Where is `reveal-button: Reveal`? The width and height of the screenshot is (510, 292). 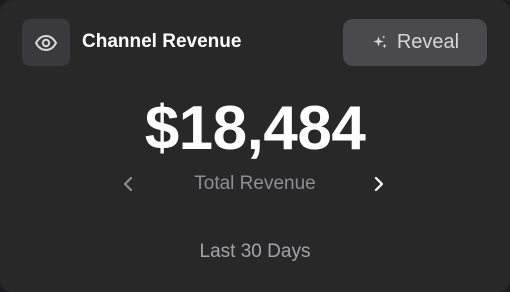 reveal-button: Reveal is located at coordinates (415, 42).